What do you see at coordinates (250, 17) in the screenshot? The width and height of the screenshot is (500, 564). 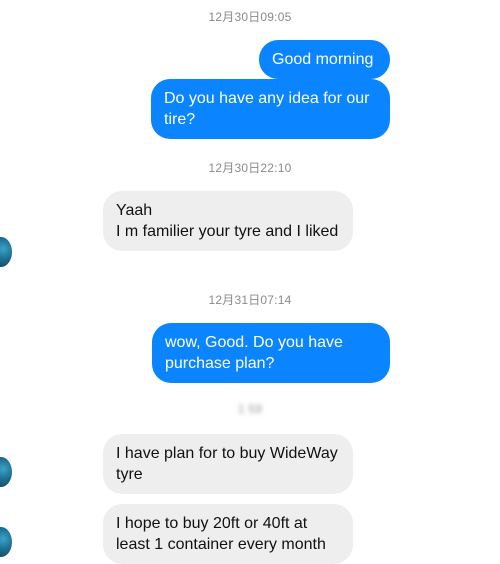 I see `message-timestamp: 12月30日09:05` at bounding box center [250, 17].